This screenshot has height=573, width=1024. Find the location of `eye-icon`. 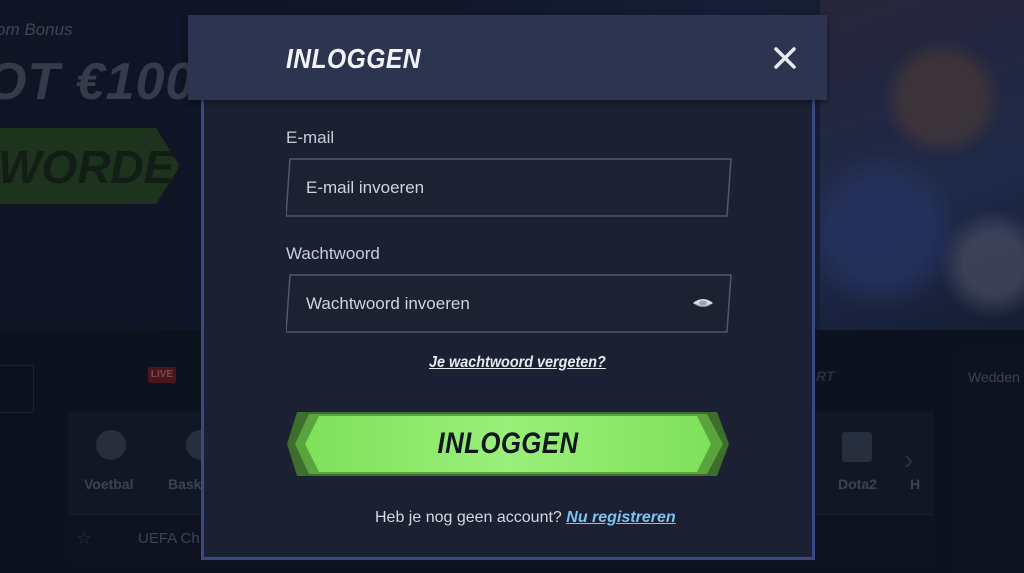

eye-icon is located at coordinates (703, 303).